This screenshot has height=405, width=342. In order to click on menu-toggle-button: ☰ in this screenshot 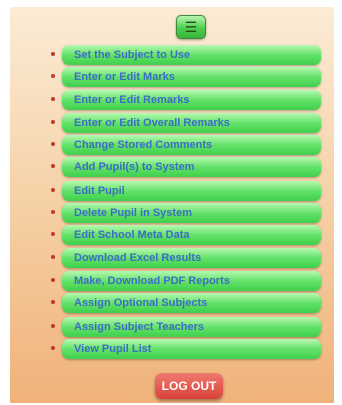, I will do `click(191, 27)`.